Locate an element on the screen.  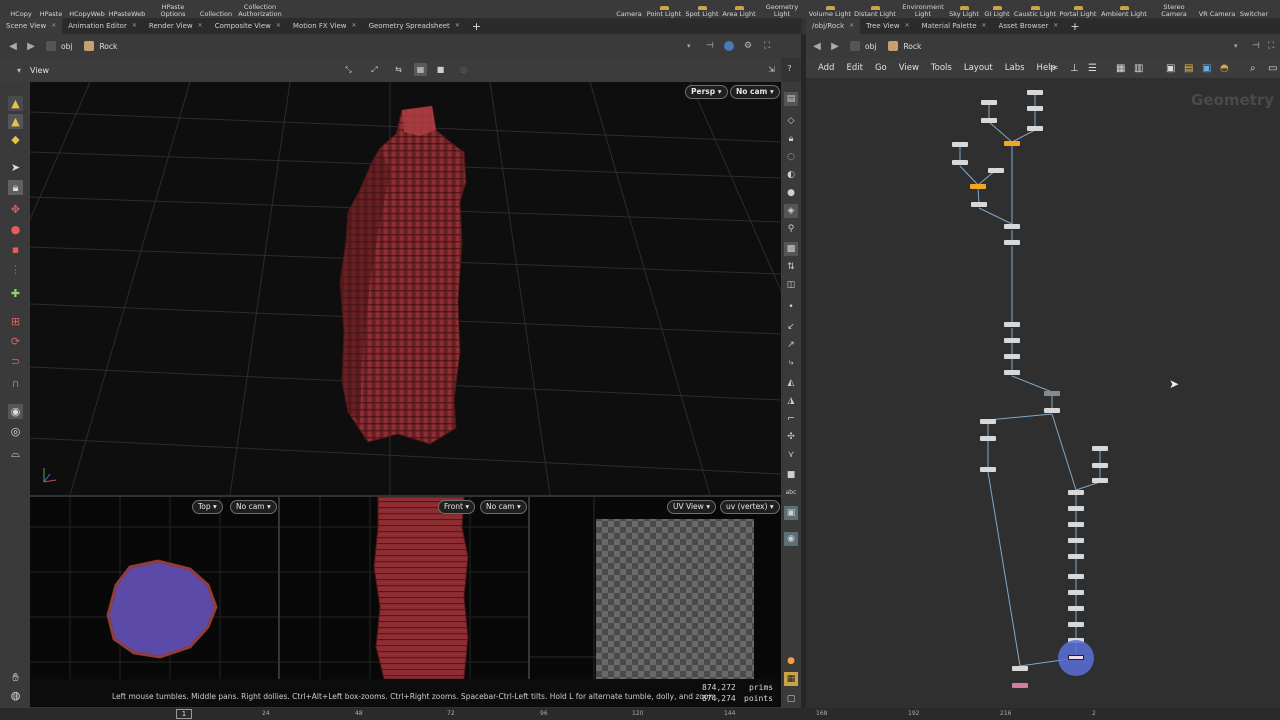
shelf-hpaste-options-button: HPaste Options is located at coordinates (173, 9).